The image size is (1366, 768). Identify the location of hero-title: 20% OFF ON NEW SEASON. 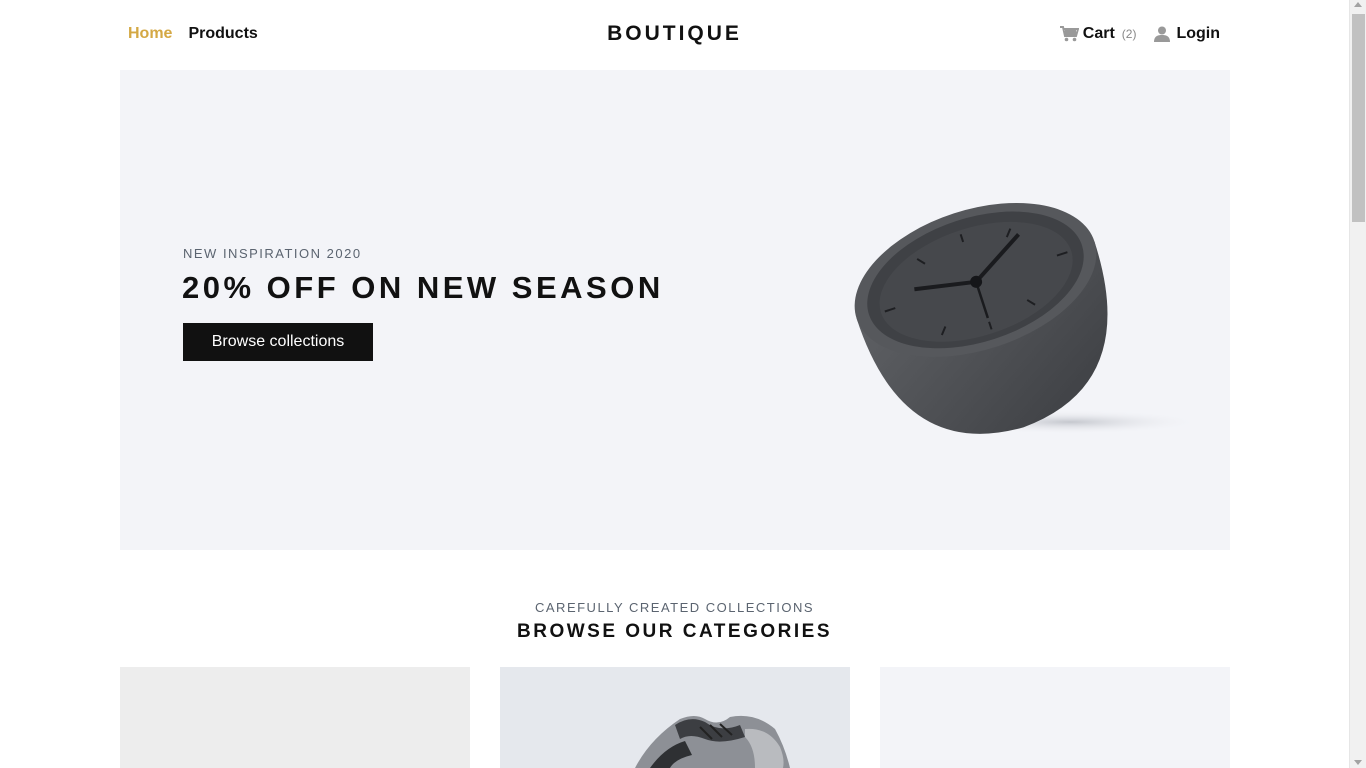
(423, 287).